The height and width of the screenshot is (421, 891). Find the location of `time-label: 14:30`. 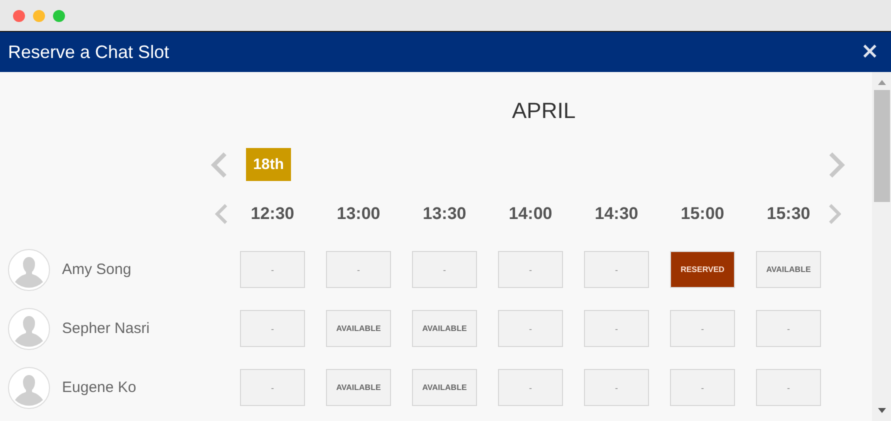

time-label: 14:30 is located at coordinates (617, 214).